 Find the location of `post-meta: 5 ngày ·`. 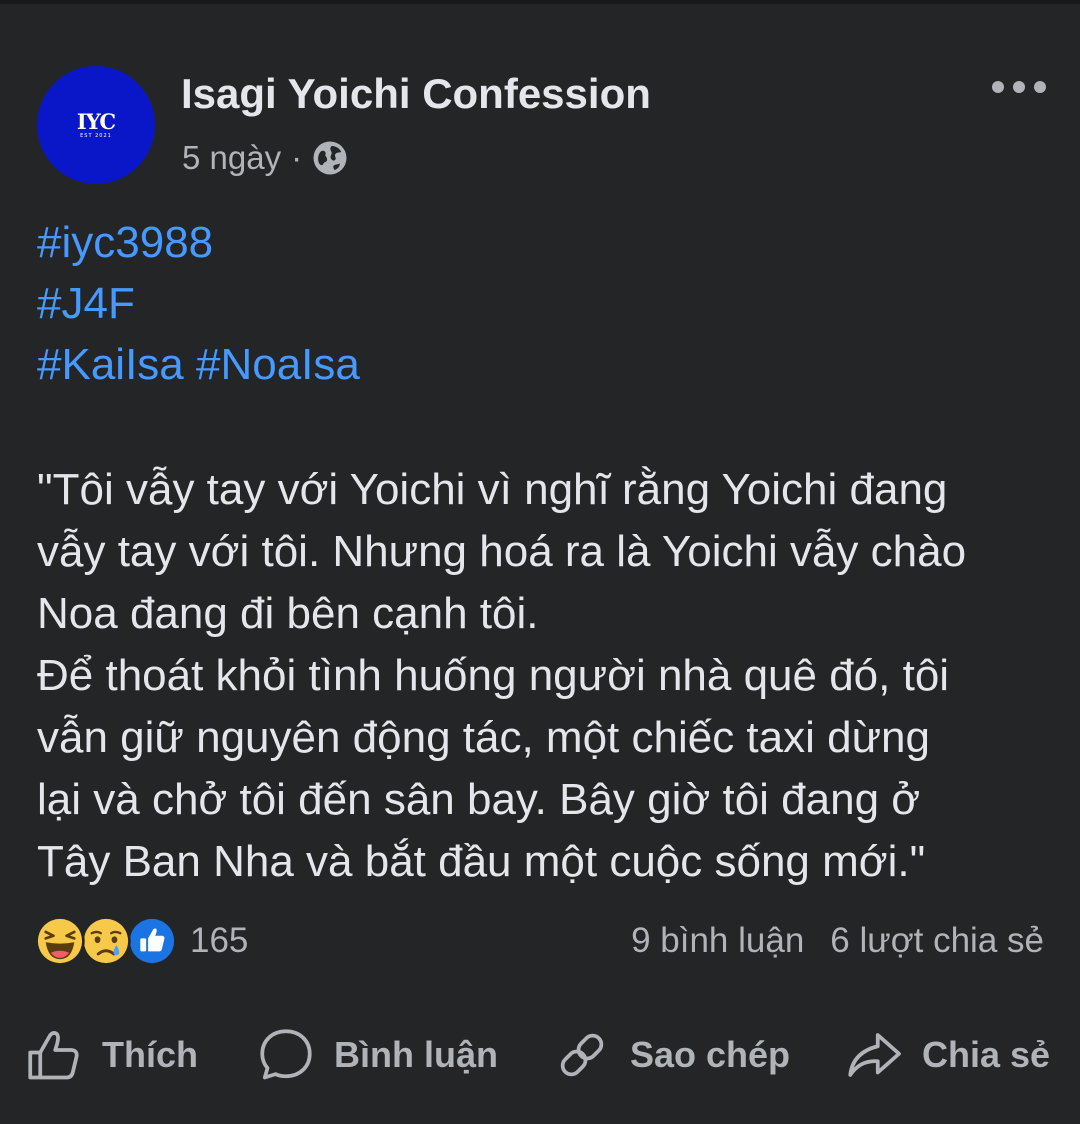

post-meta: 5 ngày · is located at coordinates (265, 158).